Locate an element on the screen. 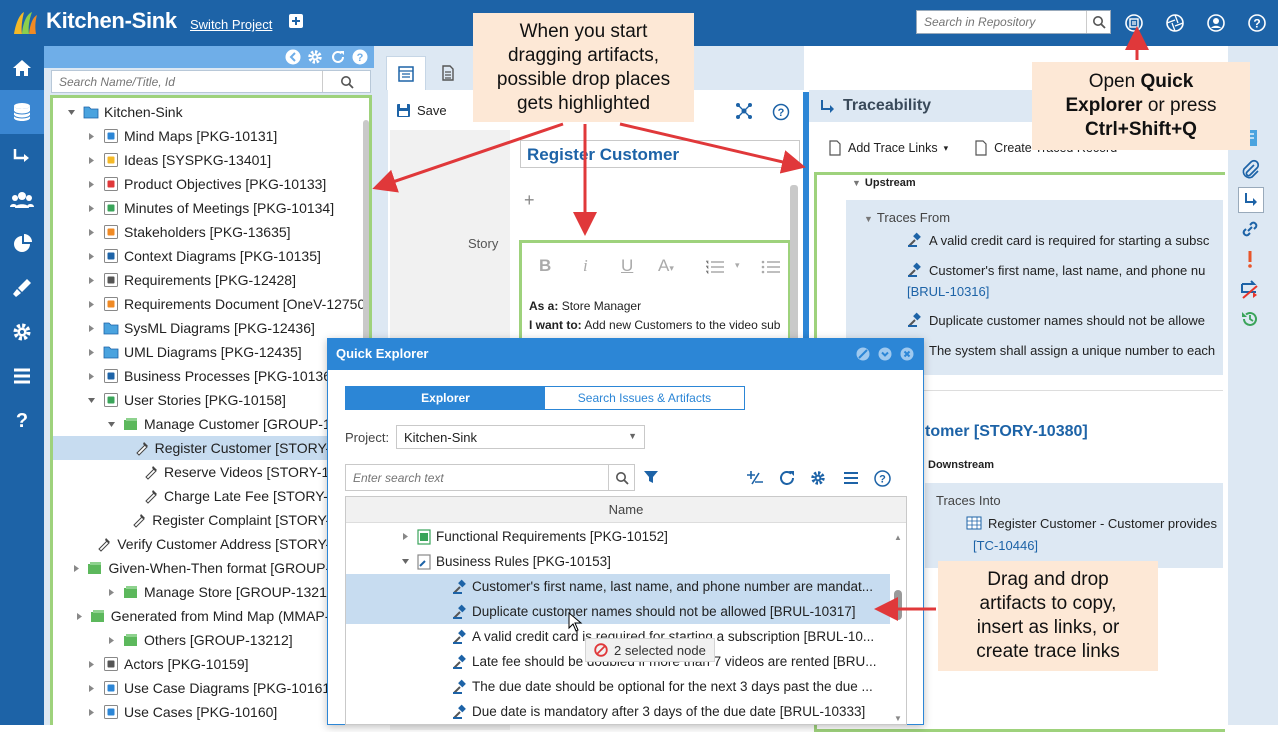 The image size is (1278, 732). tree-item: Register Complaint [STORY-10383] is located at coordinates (211, 520).